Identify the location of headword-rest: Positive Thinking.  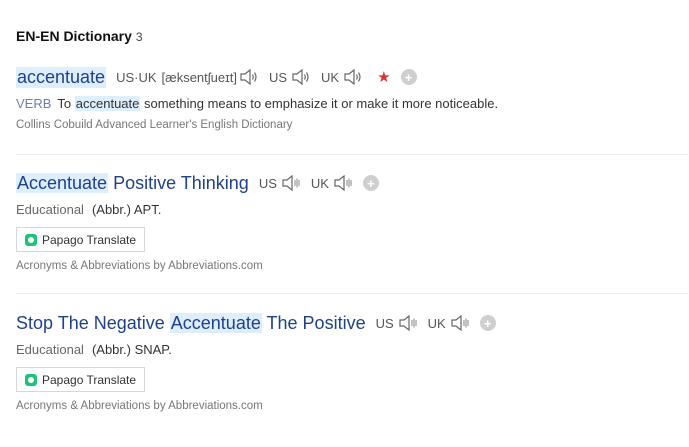
(181, 182).